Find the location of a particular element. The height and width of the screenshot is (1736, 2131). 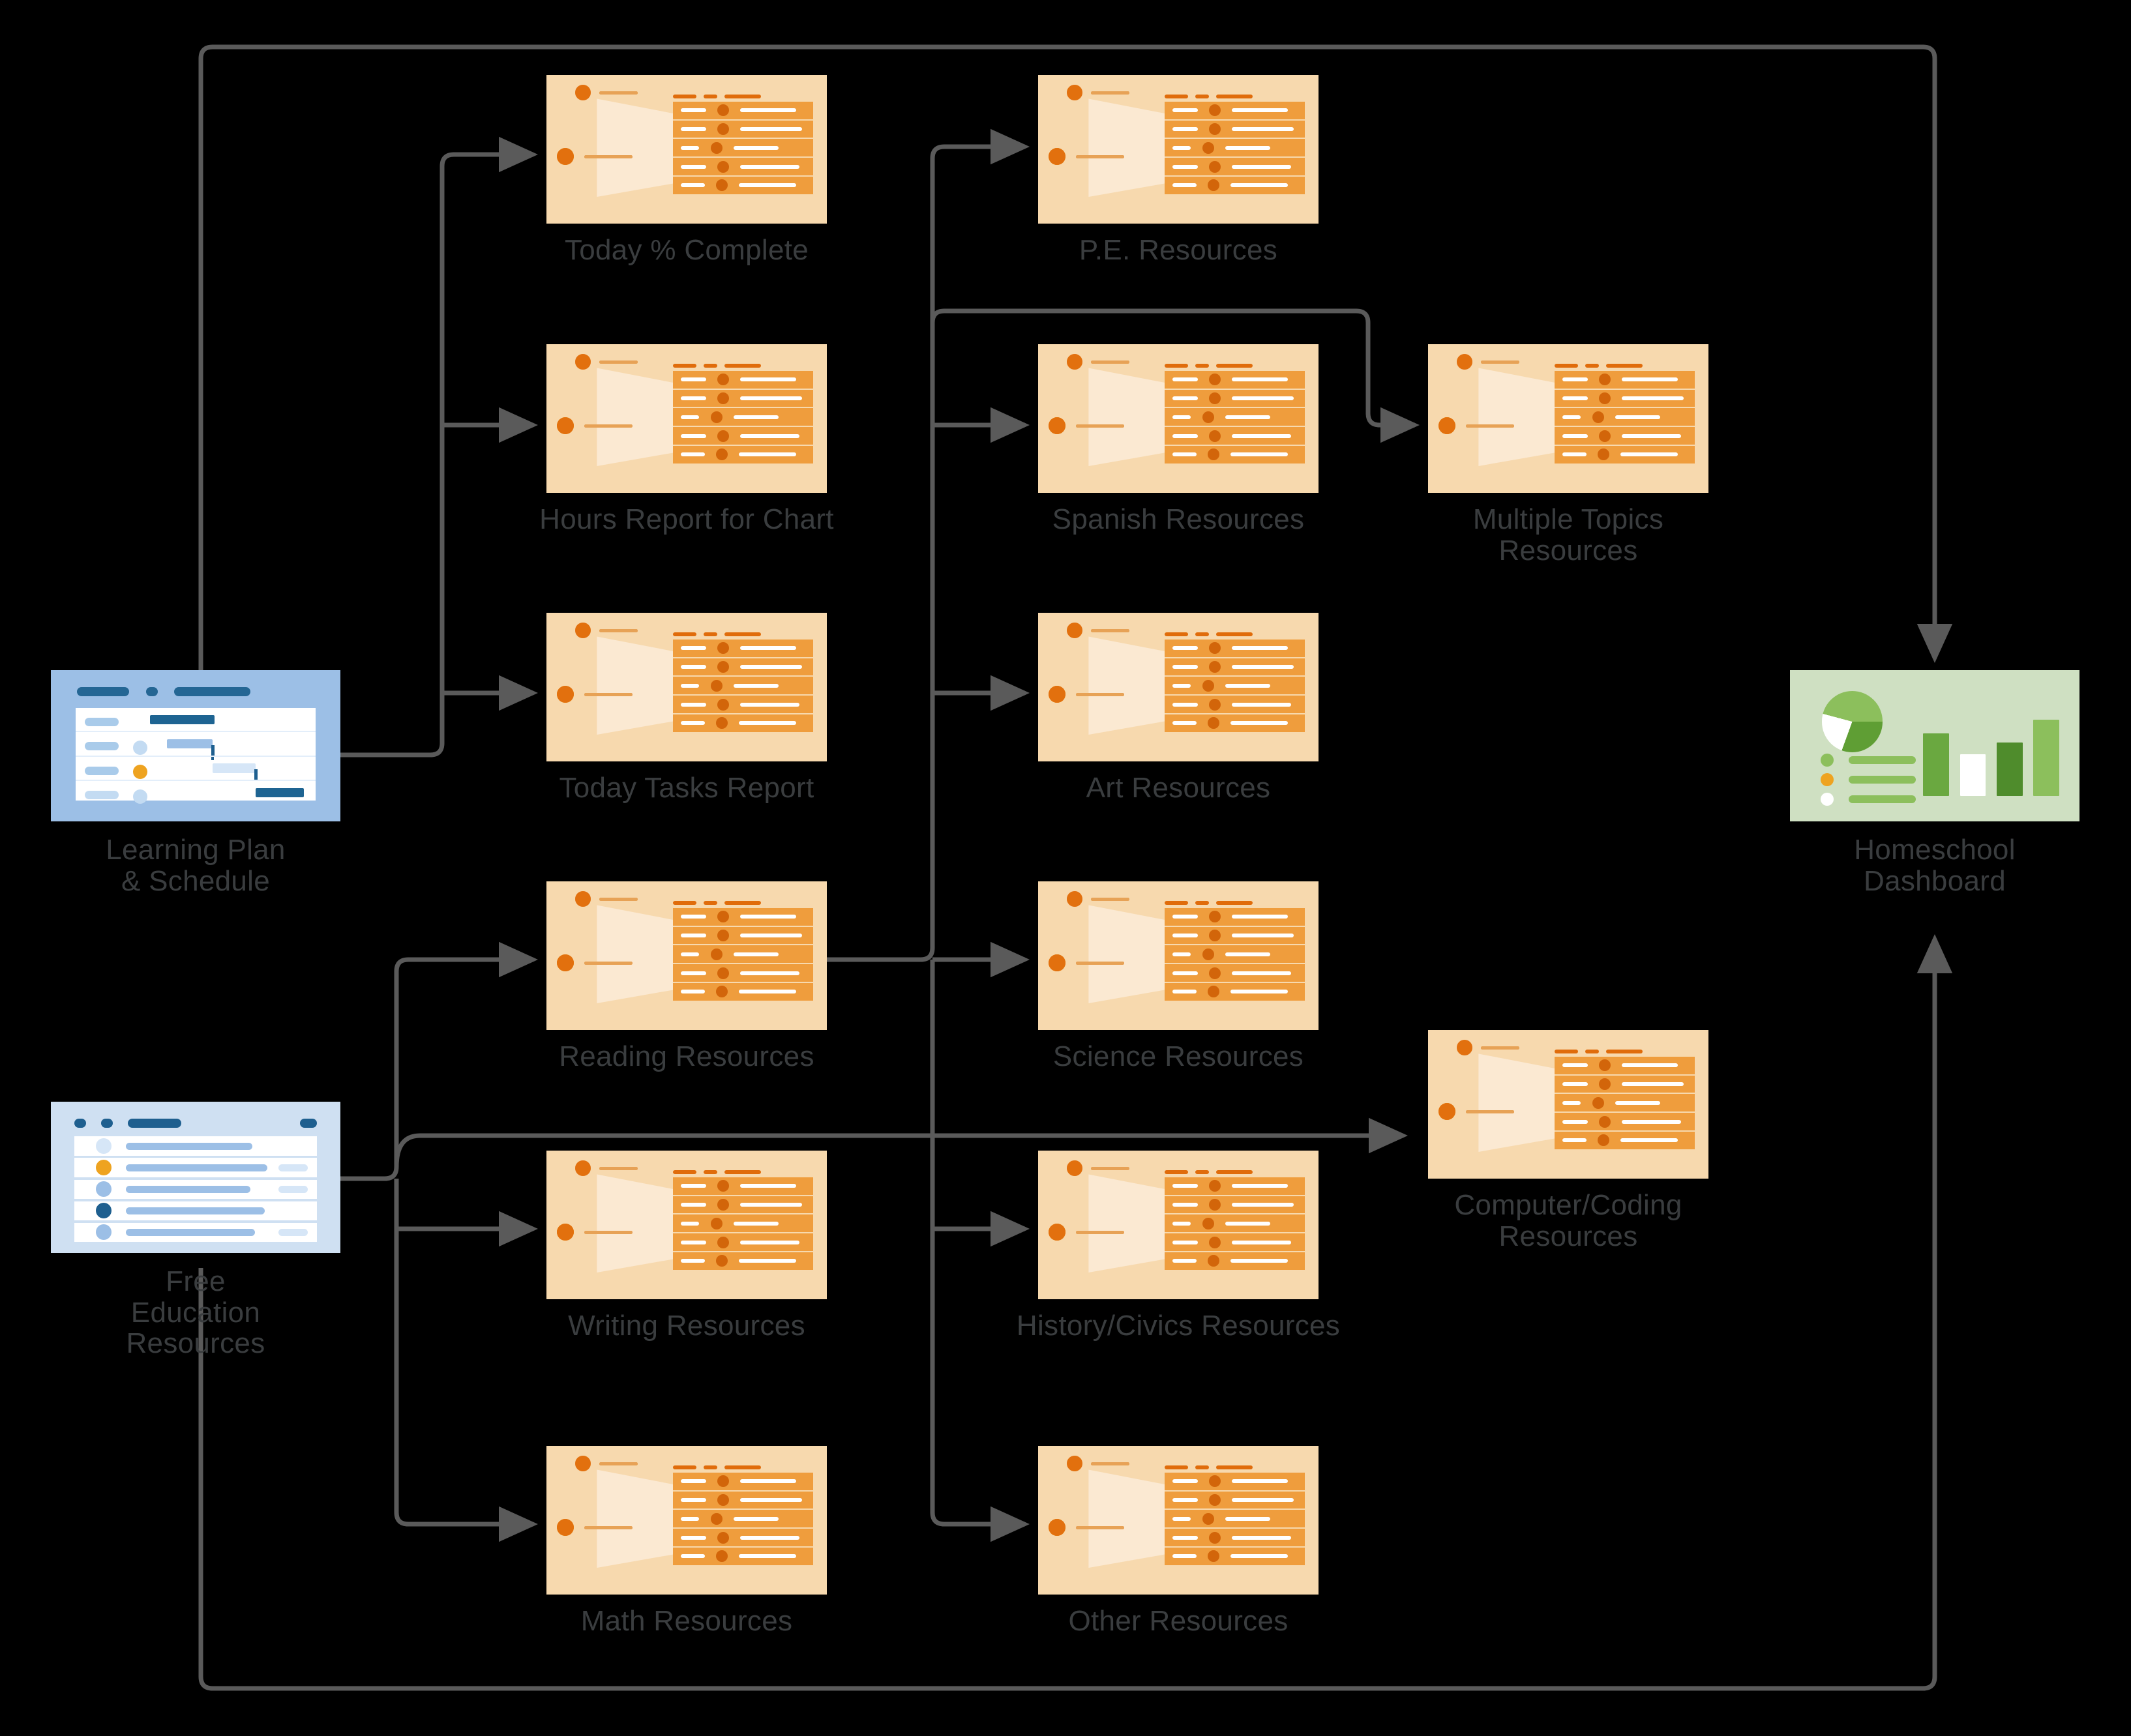

node-today-tasks-report: Today Tasks Report is located at coordinates (687, 708).